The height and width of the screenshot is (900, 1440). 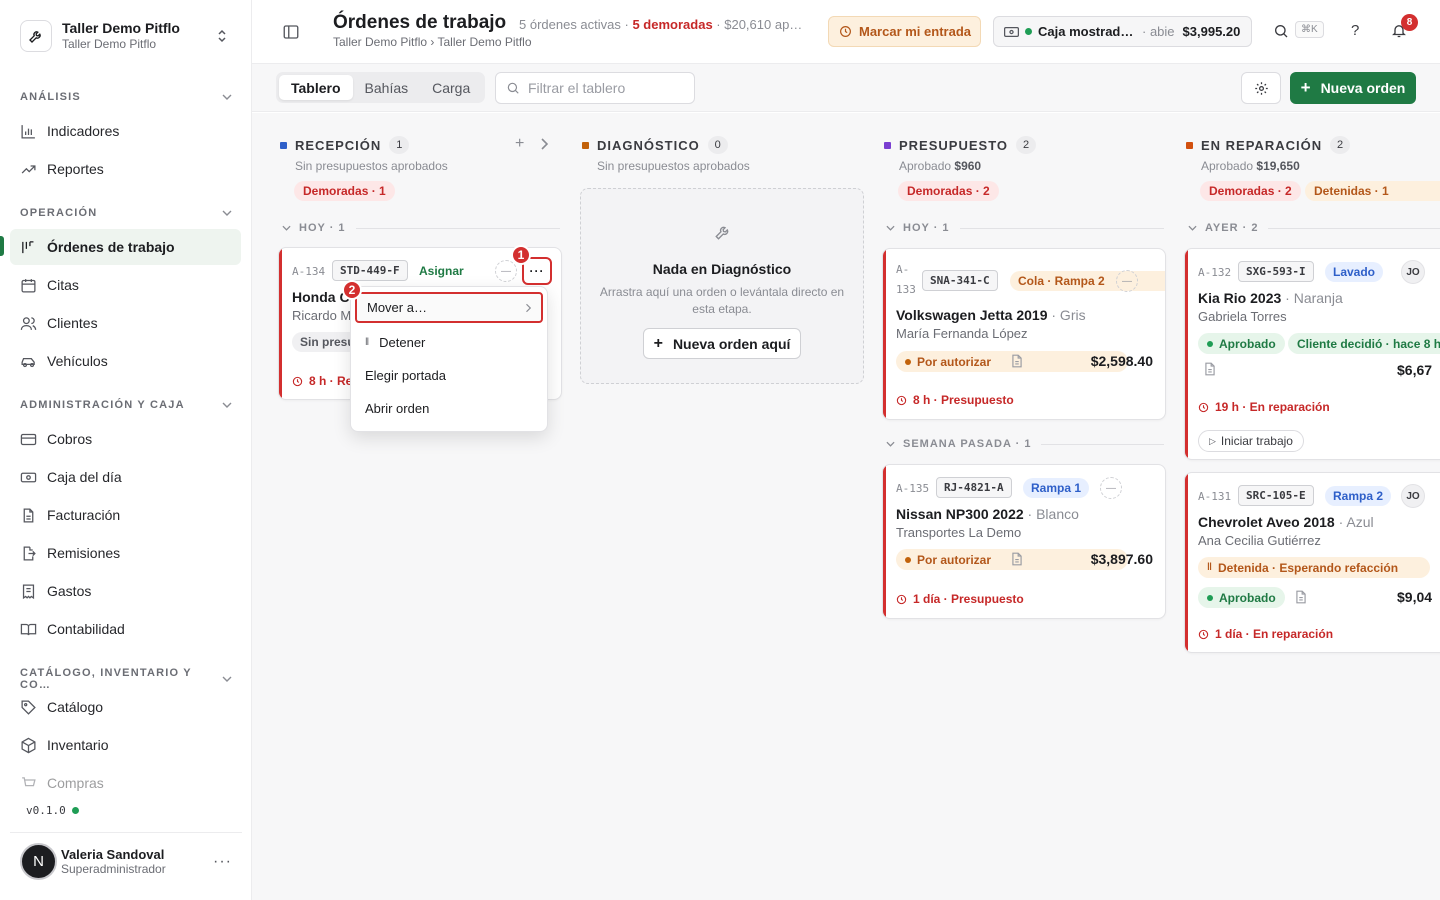 What do you see at coordinates (1212, 440) in the screenshot?
I see `play-icon: ▷` at bounding box center [1212, 440].